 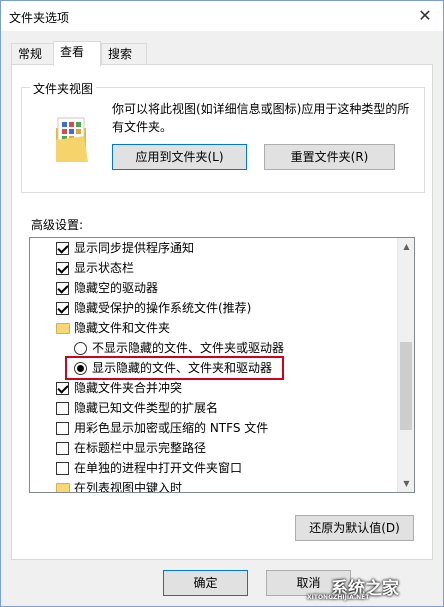 What do you see at coordinates (72, 52) in the screenshot?
I see `tab-label: 查看` at bounding box center [72, 52].